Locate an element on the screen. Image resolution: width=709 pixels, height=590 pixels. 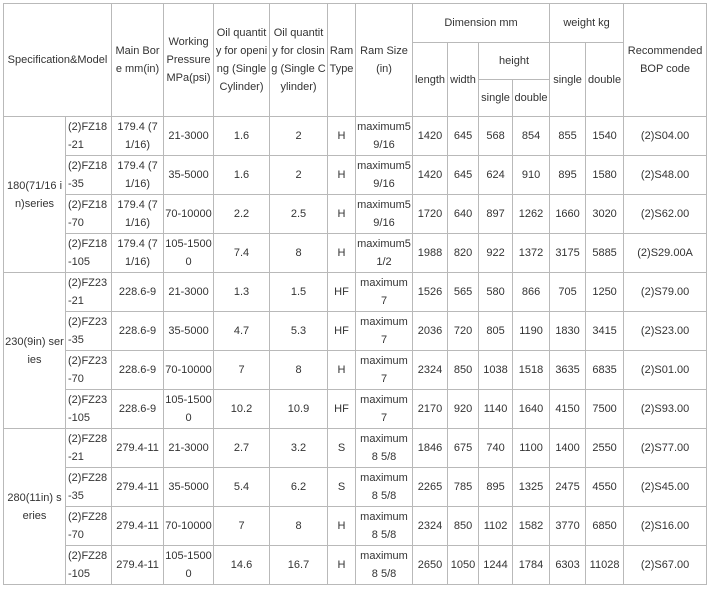
length-cell: 1846 is located at coordinates (430, 448).